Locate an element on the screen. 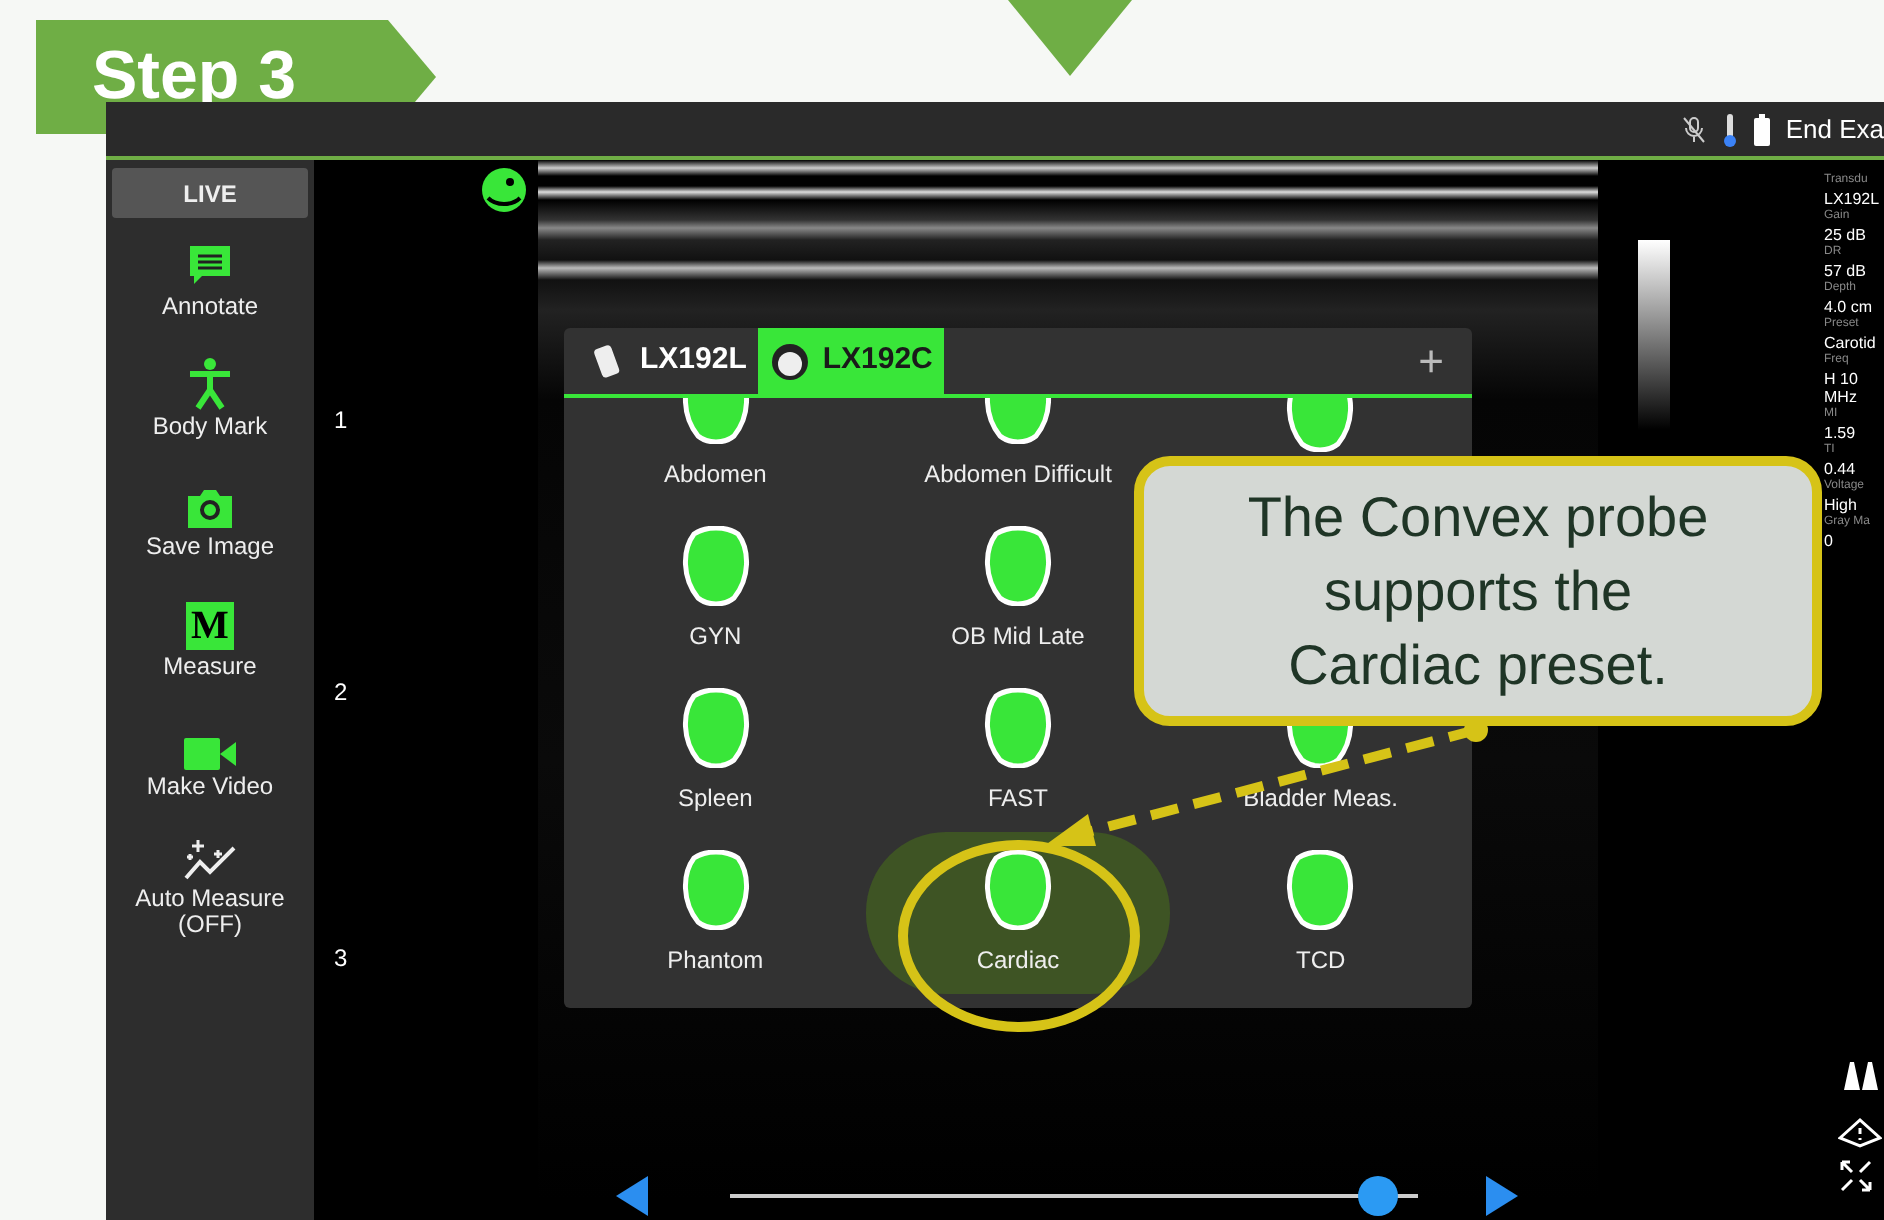 The height and width of the screenshot is (1220, 1884). probe-tab: LX192L is located at coordinates (667, 361).